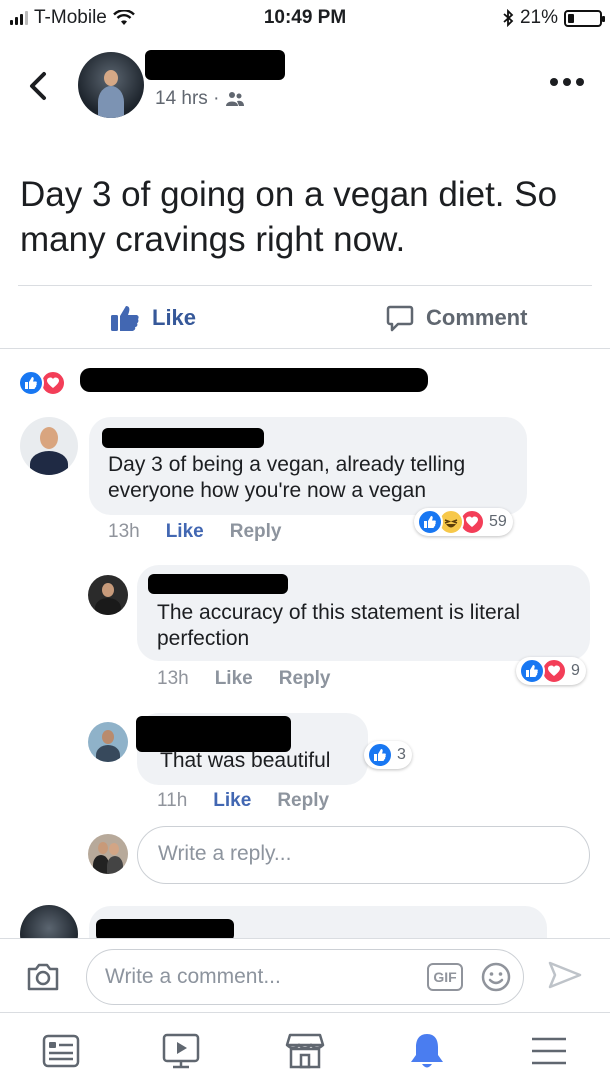 The height and width of the screenshot is (1085, 610). Describe the element at coordinates (401, 754) in the screenshot. I see `reaction-count-value: 3` at that location.